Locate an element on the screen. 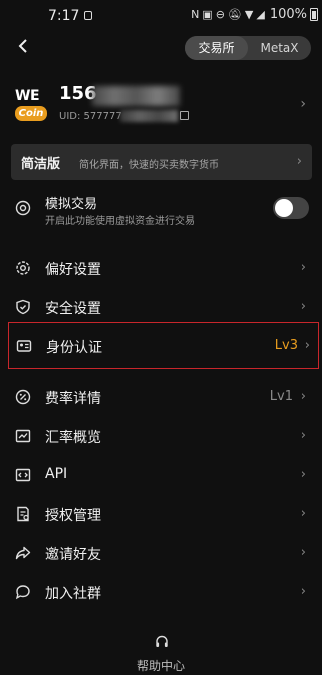 Image resolution: width=322 pixels, height=675 pixels. menu-item-label: 偏好设置 is located at coordinates (73, 270).